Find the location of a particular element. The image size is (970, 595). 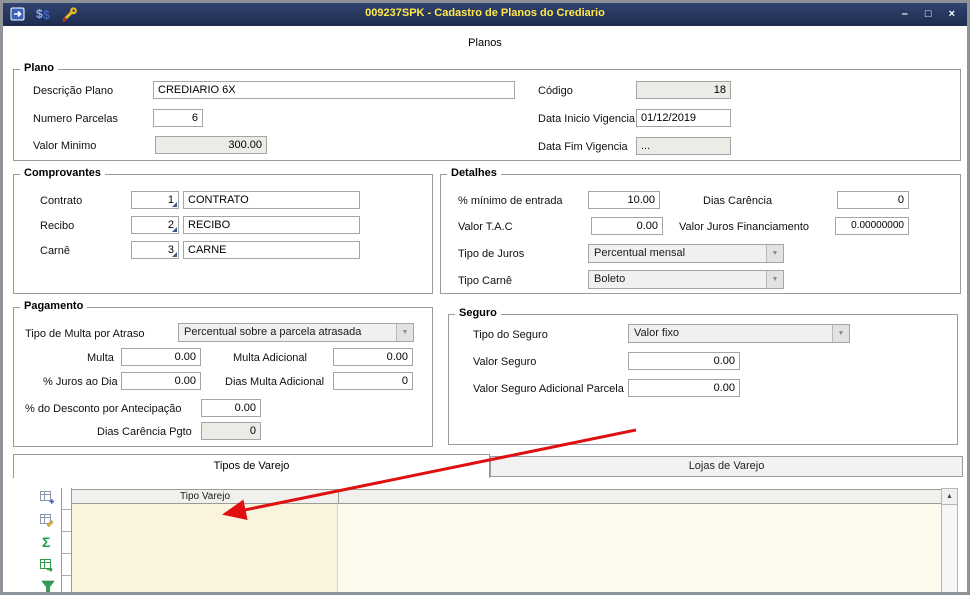

multa-input: 0.00 is located at coordinates (161, 357).